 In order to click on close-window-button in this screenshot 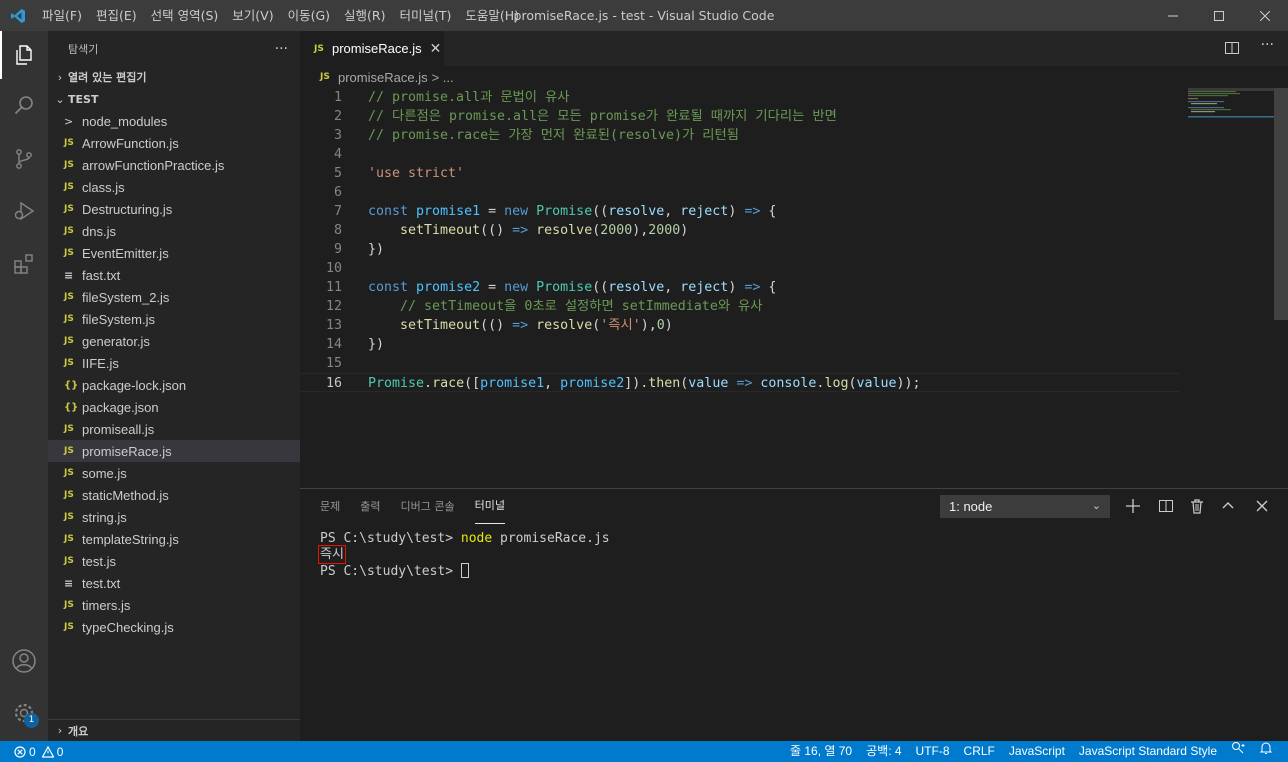, I will do `click(1265, 15)`.